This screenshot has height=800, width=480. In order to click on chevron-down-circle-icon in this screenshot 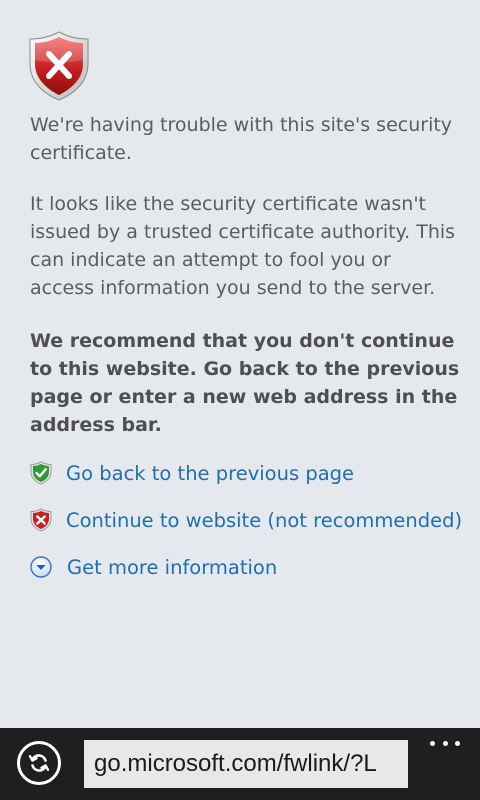, I will do `click(41, 567)`.